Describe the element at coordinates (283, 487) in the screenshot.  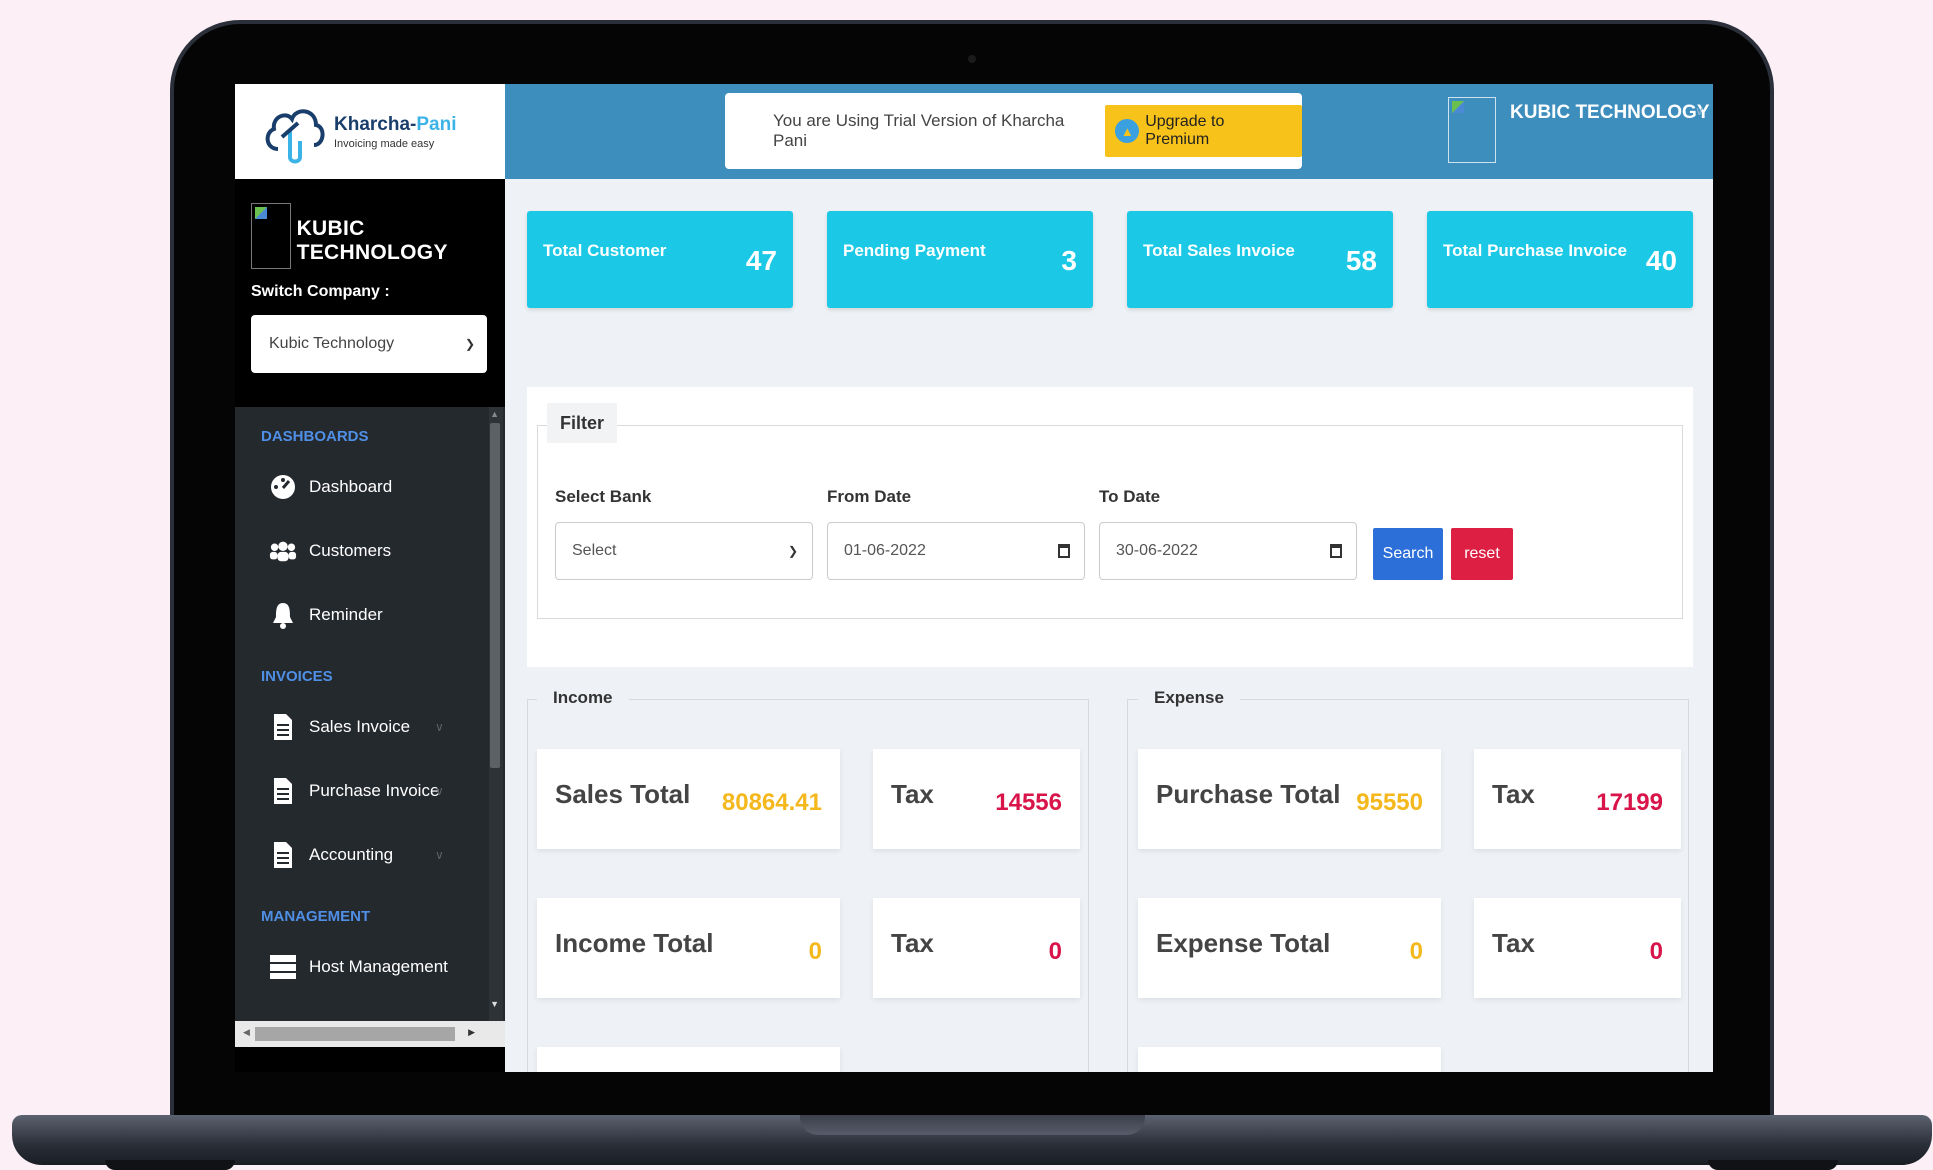
I see `gauge-icon` at that location.